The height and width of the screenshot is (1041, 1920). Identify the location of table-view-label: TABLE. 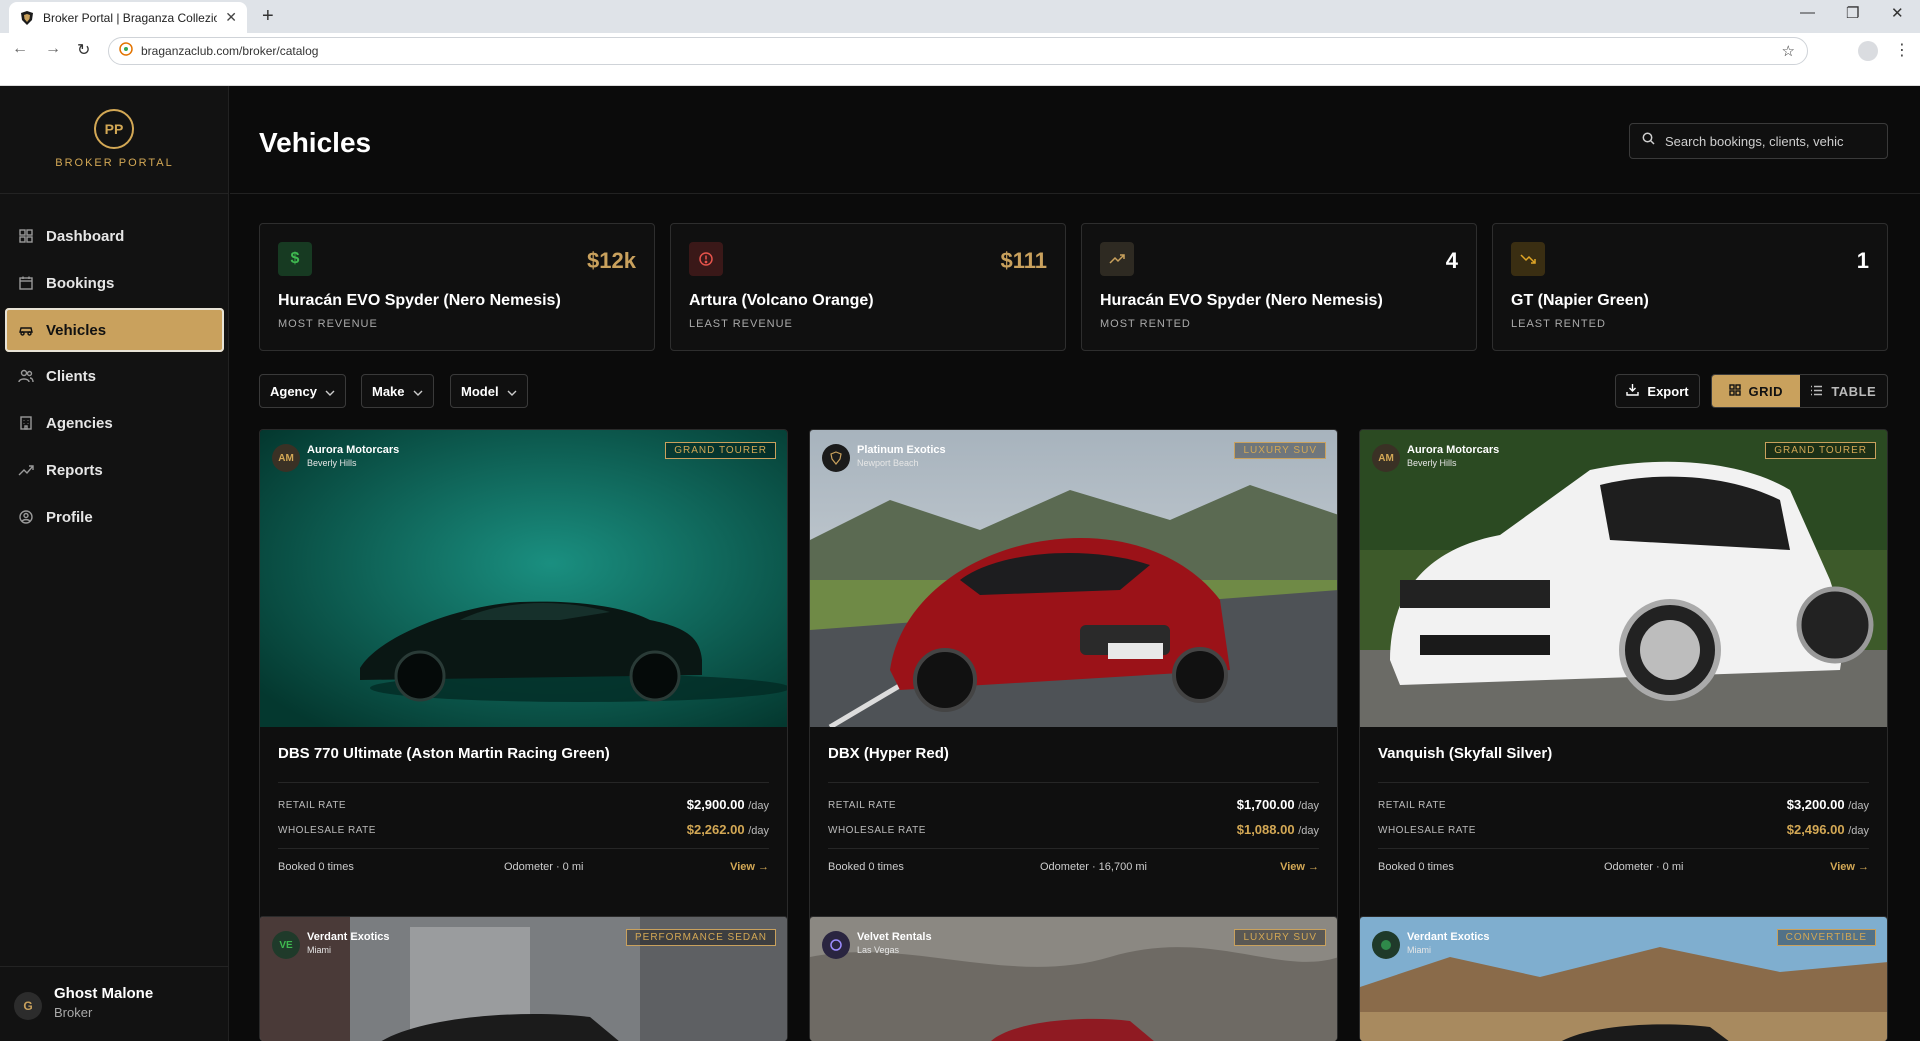
(1854, 391).